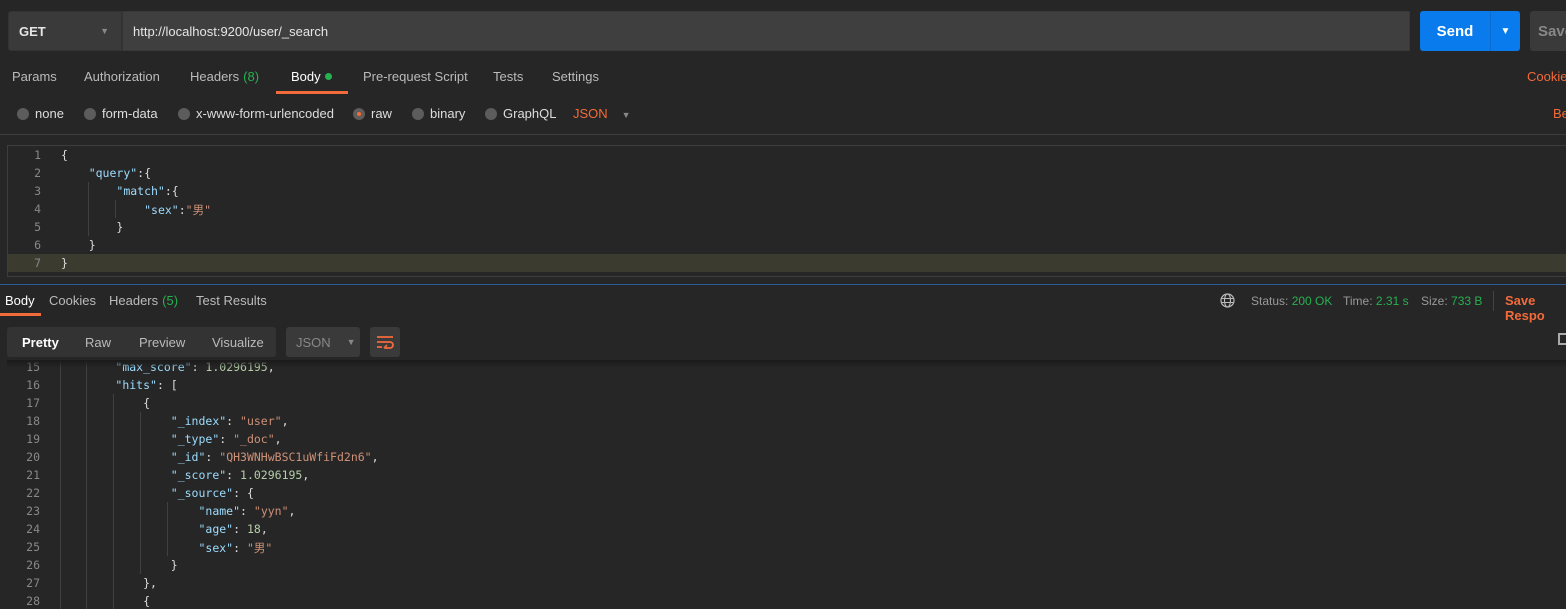  Describe the element at coordinates (162, 342) in the screenshot. I see `view-mode-preview: Preview` at that location.